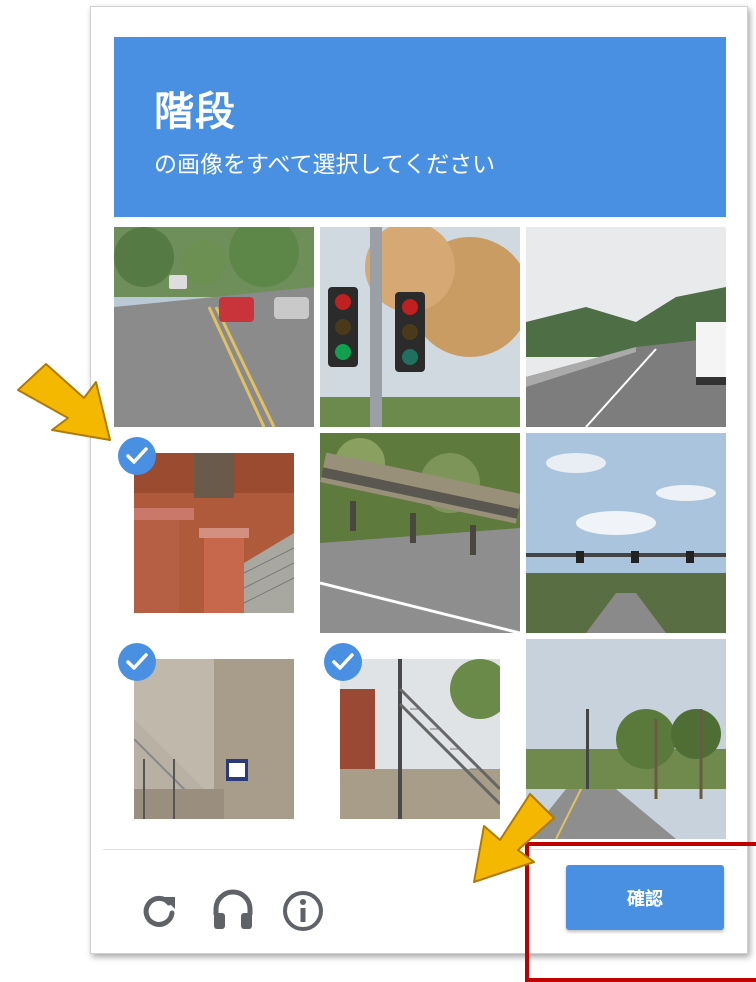  I want to click on info-button, so click(303, 911).